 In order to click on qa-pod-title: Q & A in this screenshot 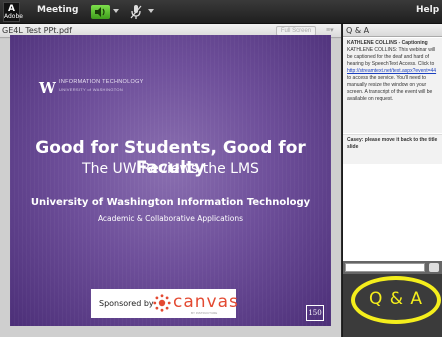, I will do `click(358, 30)`.